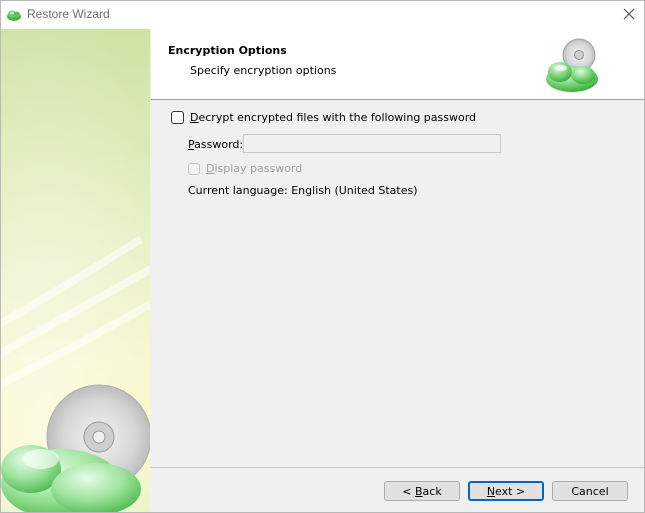  What do you see at coordinates (572, 66) in the screenshot?
I see `cloud-disc-icon` at bounding box center [572, 66].